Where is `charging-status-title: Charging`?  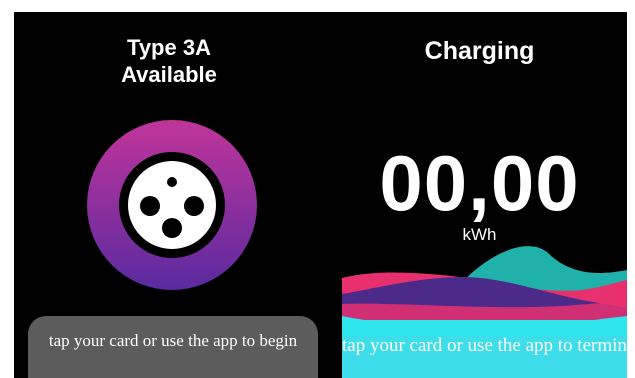
charging-status-title: Charging is located at coordinates (479, 51).